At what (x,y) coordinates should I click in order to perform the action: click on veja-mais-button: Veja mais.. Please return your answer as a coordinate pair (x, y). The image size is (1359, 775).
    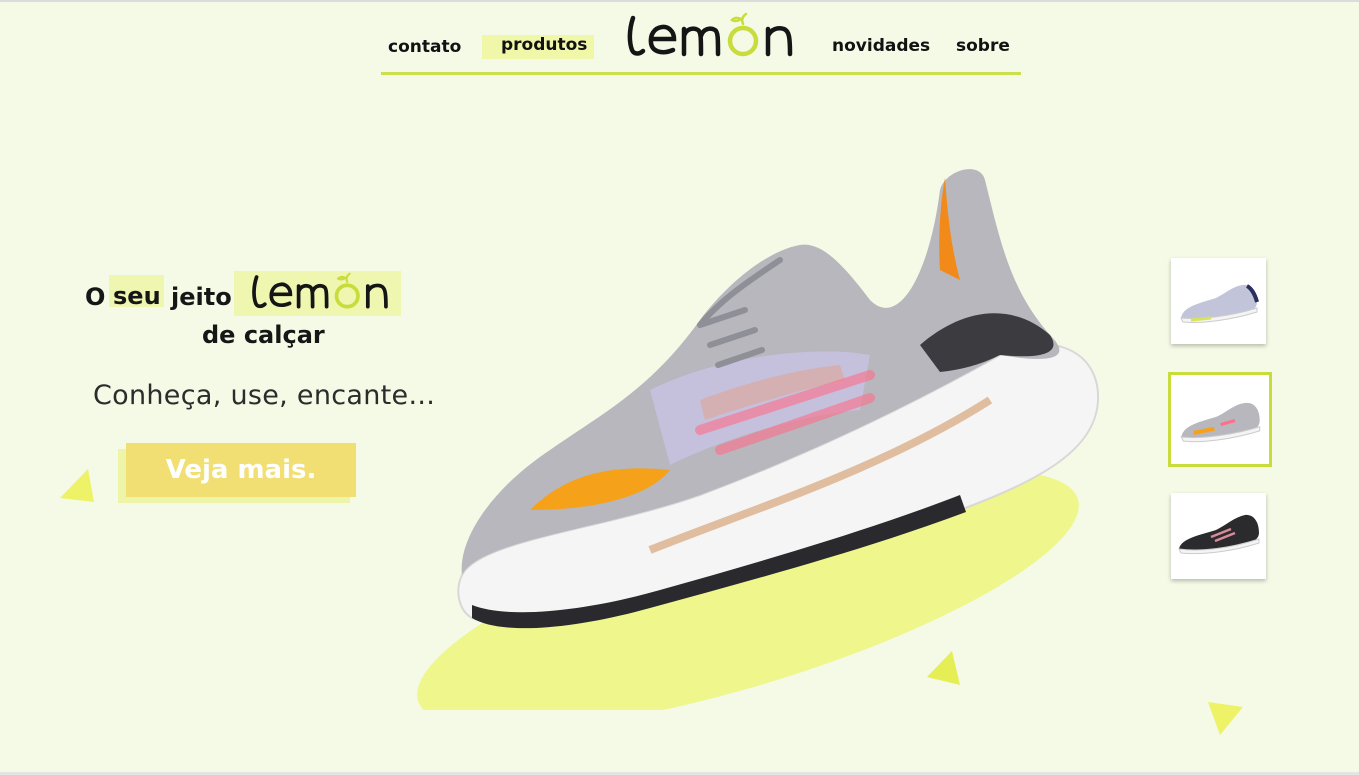
    Looking at the image, I should click on (241, 470).